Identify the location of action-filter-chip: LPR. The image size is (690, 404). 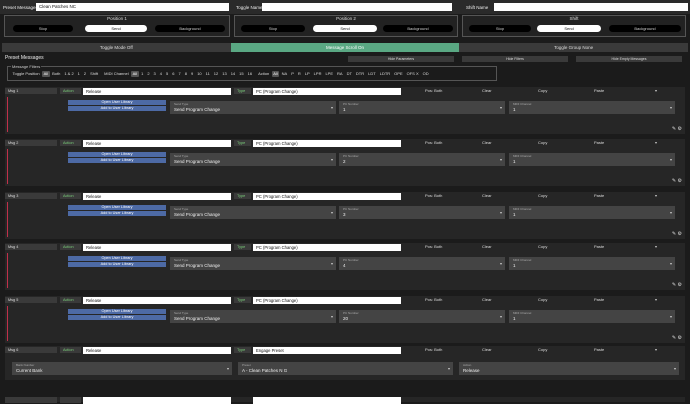
(317, 74).